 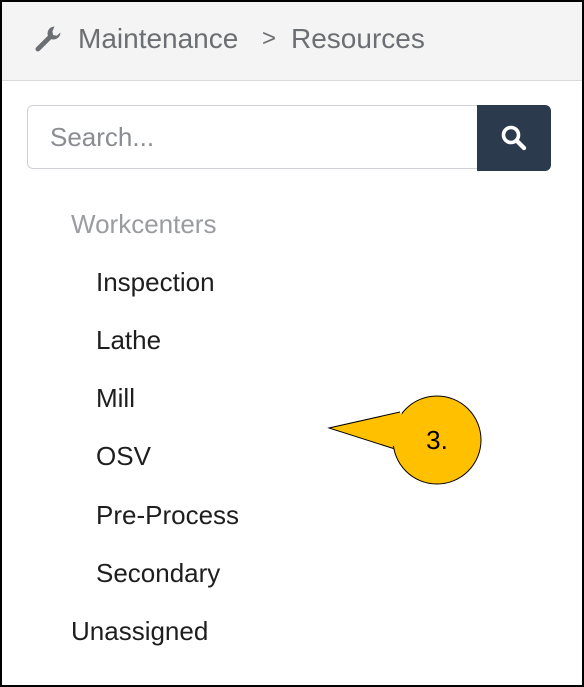 What do you see at coordinates (139, 631) in the screenshot?
I see `tree-item-unassigned: Unassigned` at bounding box center [139, 631].